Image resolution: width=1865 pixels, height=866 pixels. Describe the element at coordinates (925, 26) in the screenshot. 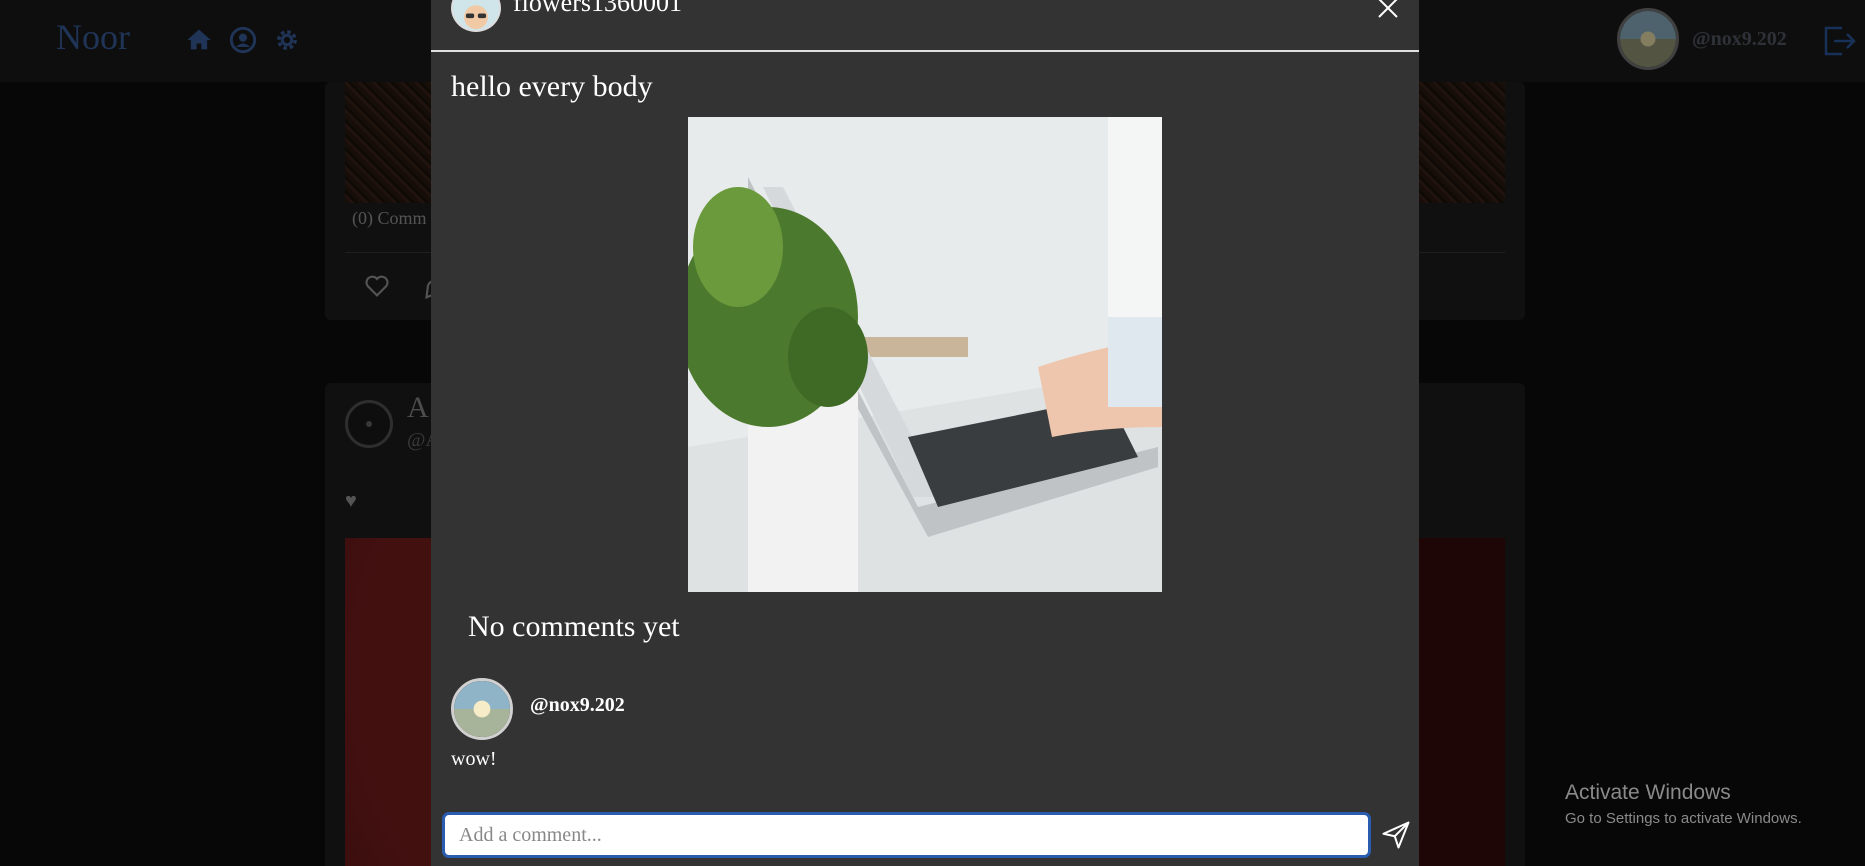

I see `modal-header: flowers1360001` at that location.